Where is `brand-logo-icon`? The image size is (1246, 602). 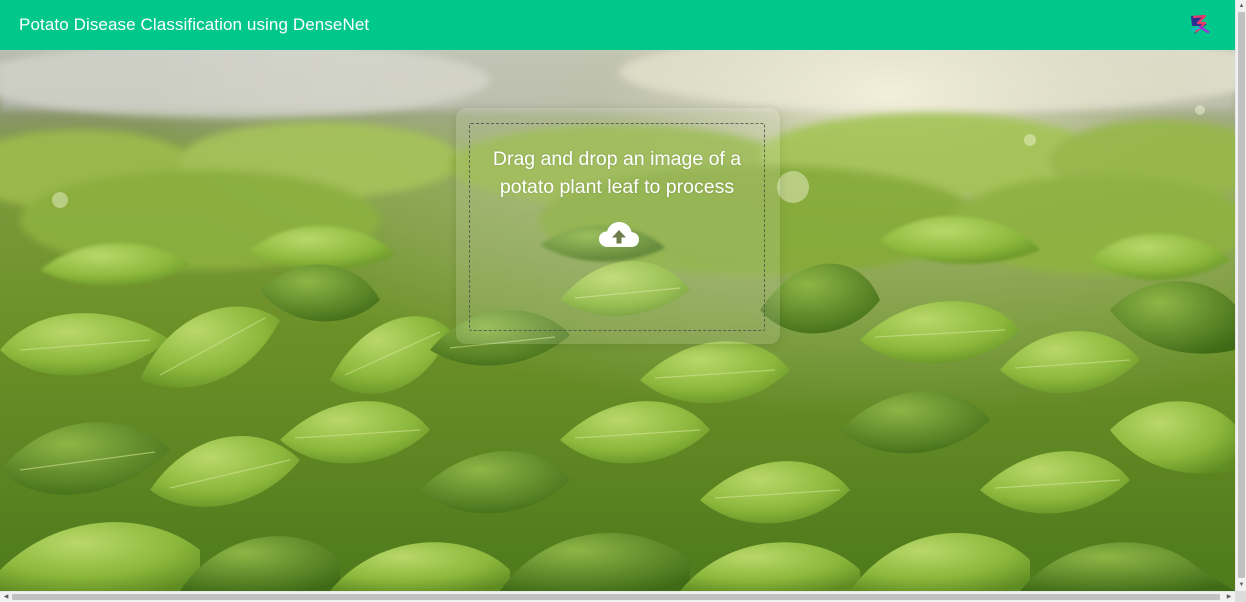 brand-logo-icon is located at coordinates (1200, 25).